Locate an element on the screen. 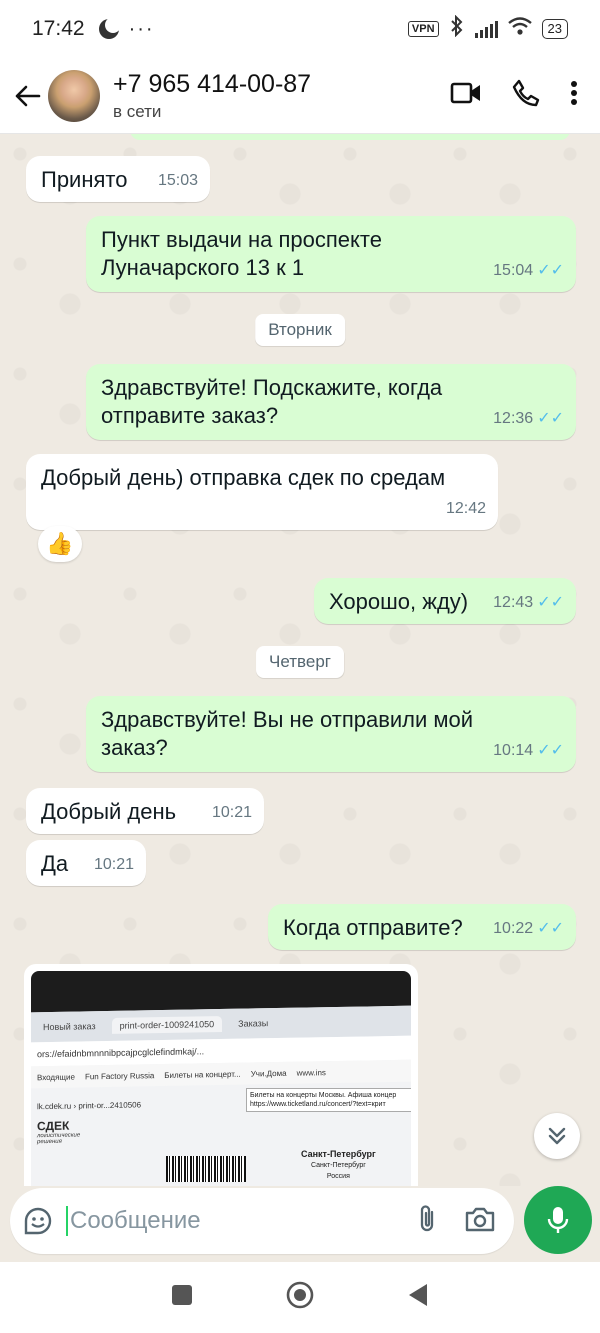 Image resolution: width=600 pixels, height=1333 pixels. message-time: 10:14 is located at coordinates (513, 750).